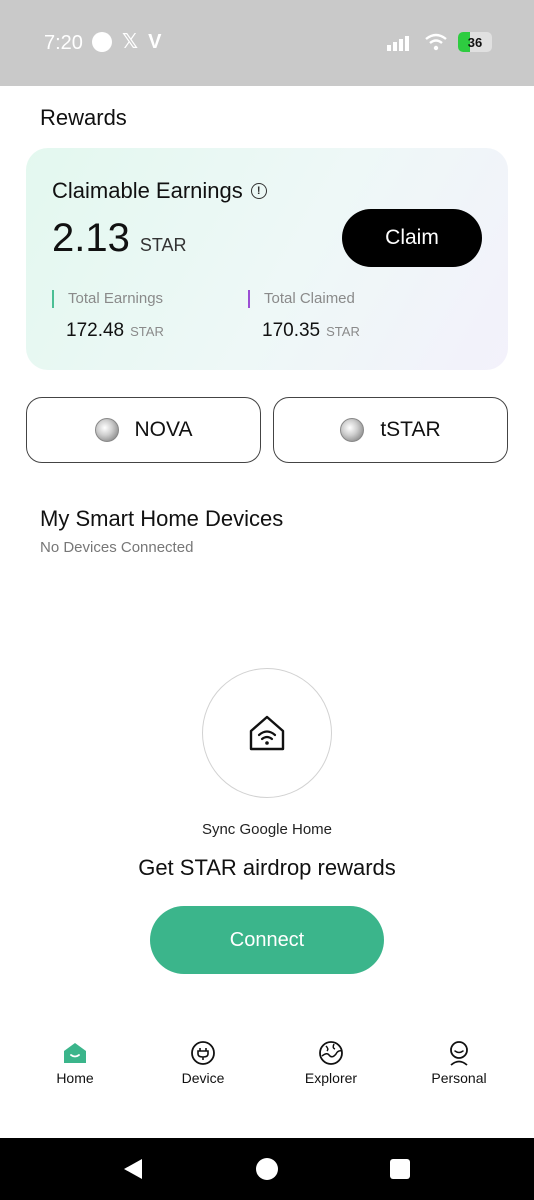  What do you see at coordinates (117, 547) in the screenshot?
I see `devices-subtitle: No Devices Connected` at bounding box center [117, 547].